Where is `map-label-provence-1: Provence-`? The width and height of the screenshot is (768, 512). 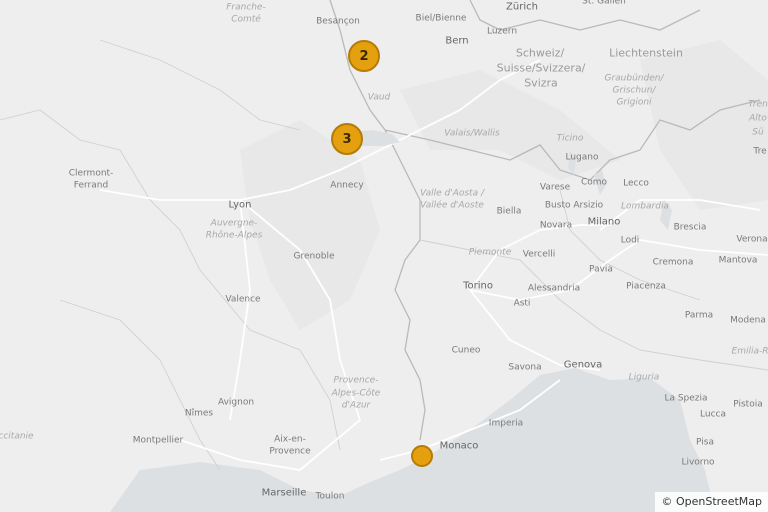
map-label-provence-1: Provence- is located at coordinates (356, 380).